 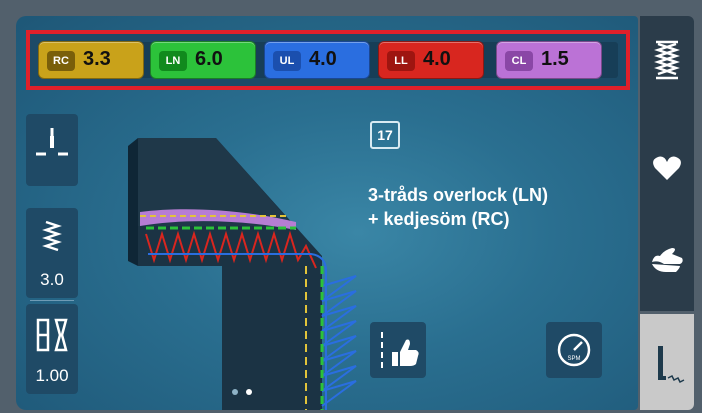 What do you see at coordinates (52, 375) in the screenshot?
I see `differential-feed-value: 1.00` at bounding box center [52, 375].